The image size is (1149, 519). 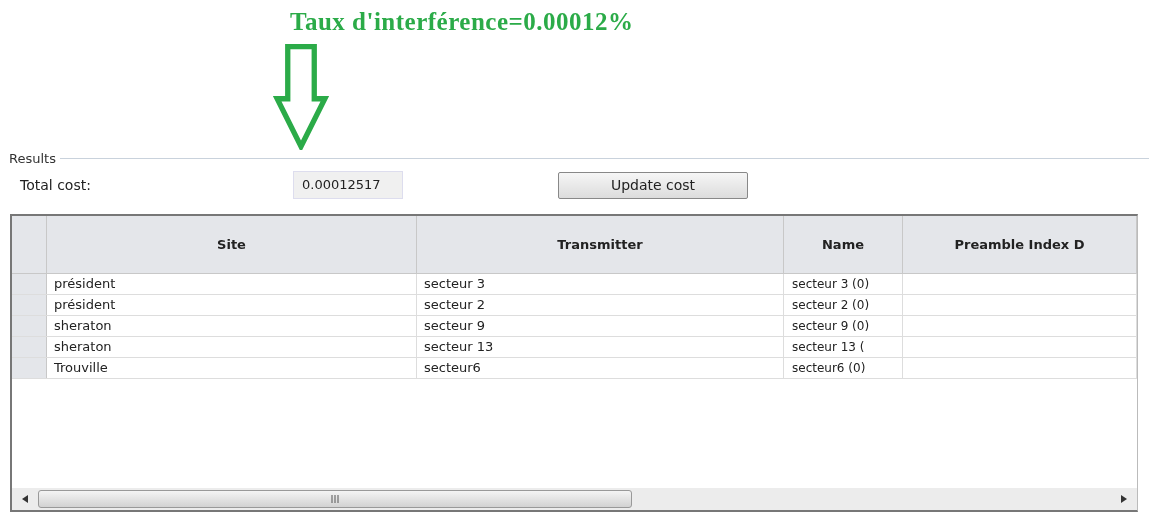 I want to click on column-header: Preamble Index D, so click(x=1020, y=244).